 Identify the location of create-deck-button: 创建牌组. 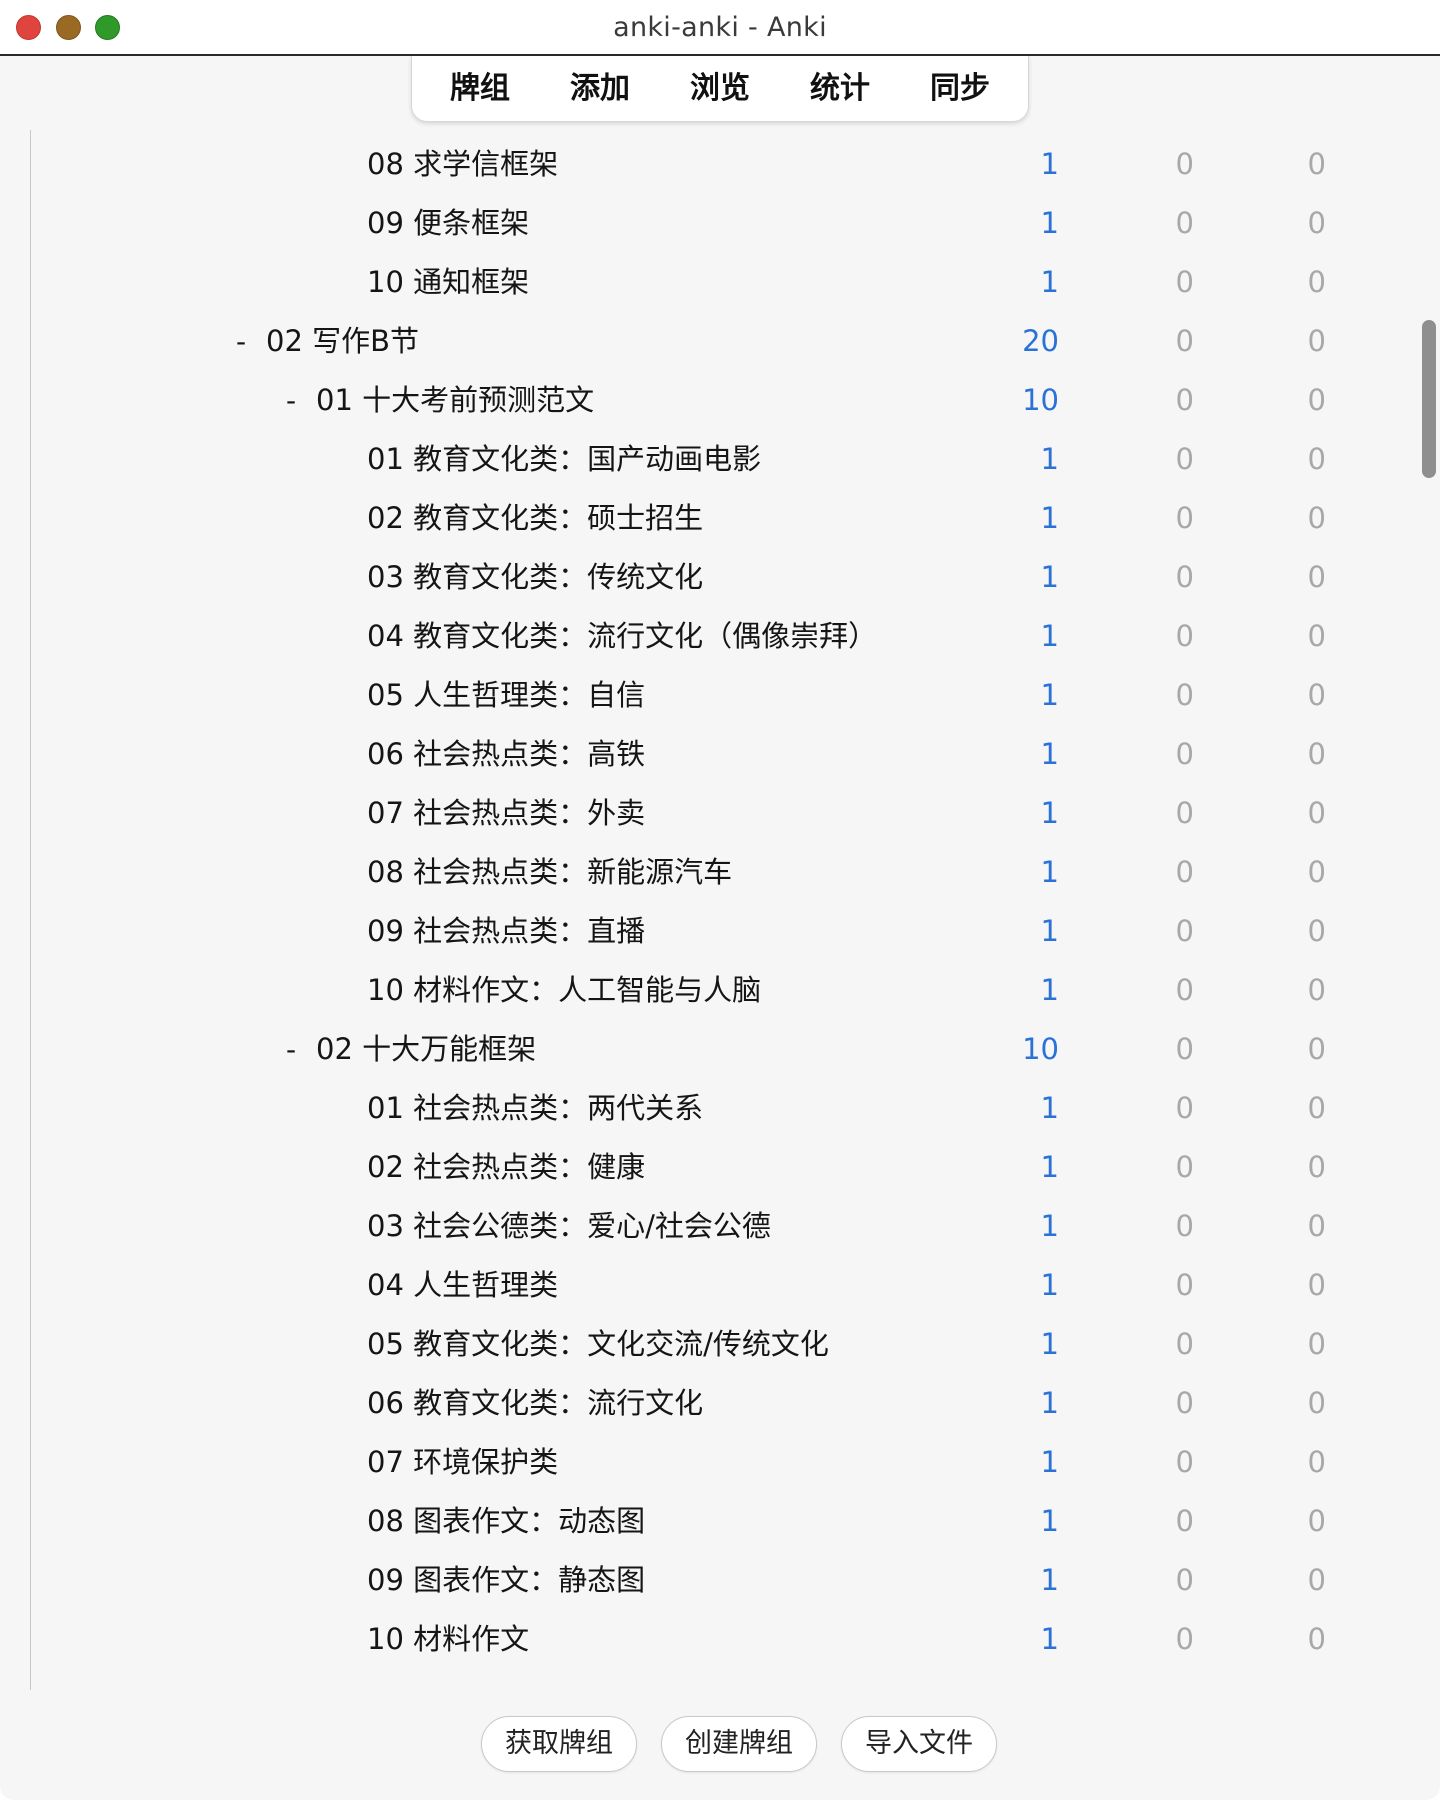
(739, 1744).